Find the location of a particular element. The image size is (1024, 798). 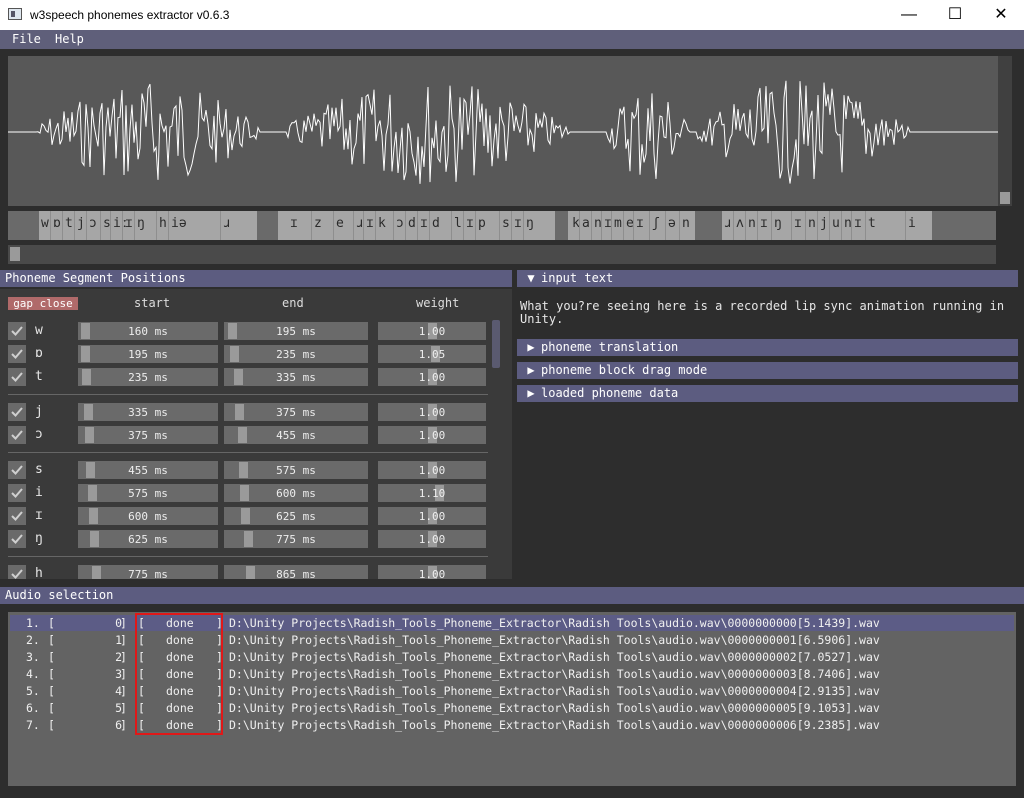

start-slider: 195 ms is located at coordinates (148, 354).